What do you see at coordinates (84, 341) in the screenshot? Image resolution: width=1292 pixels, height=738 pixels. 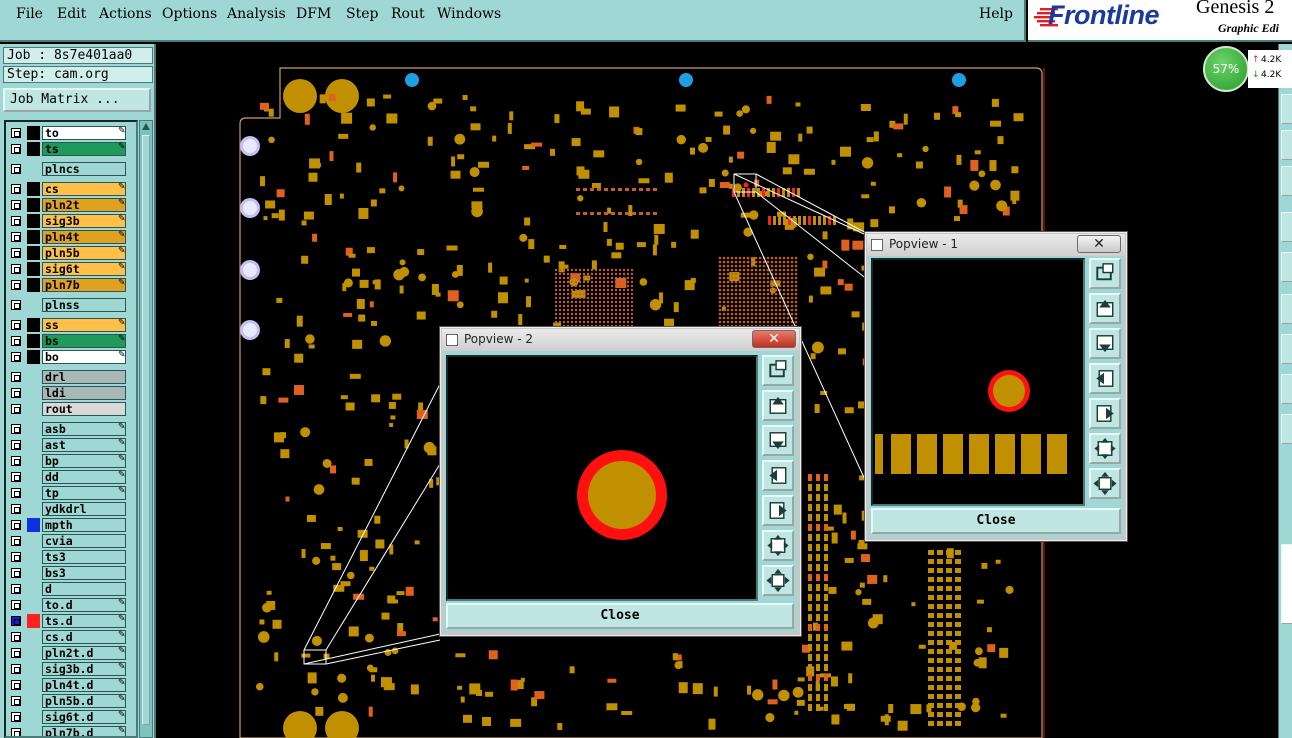 I see `layer-name: bs` at bounding box center [84, 341].